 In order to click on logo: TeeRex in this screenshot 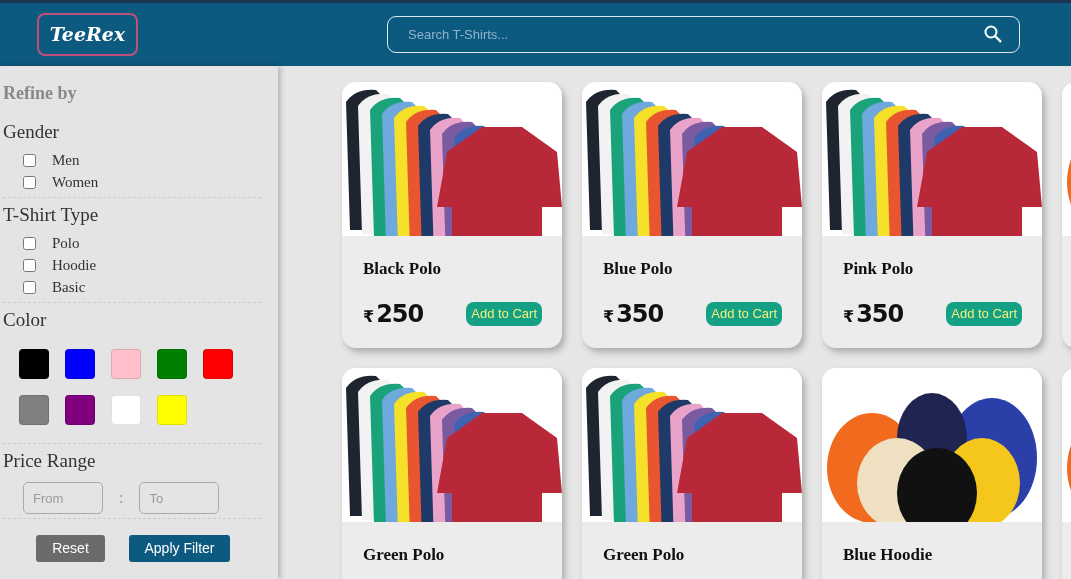, I will do `click(87, 34)`.